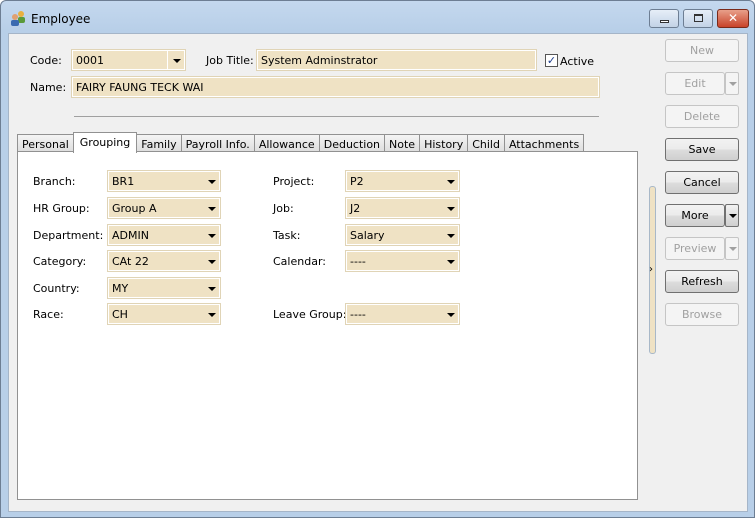  What do you see at coordinates (358, 314) in the screenshot?
I see `leave-group-value: ----` at bounding box center [358, 314].